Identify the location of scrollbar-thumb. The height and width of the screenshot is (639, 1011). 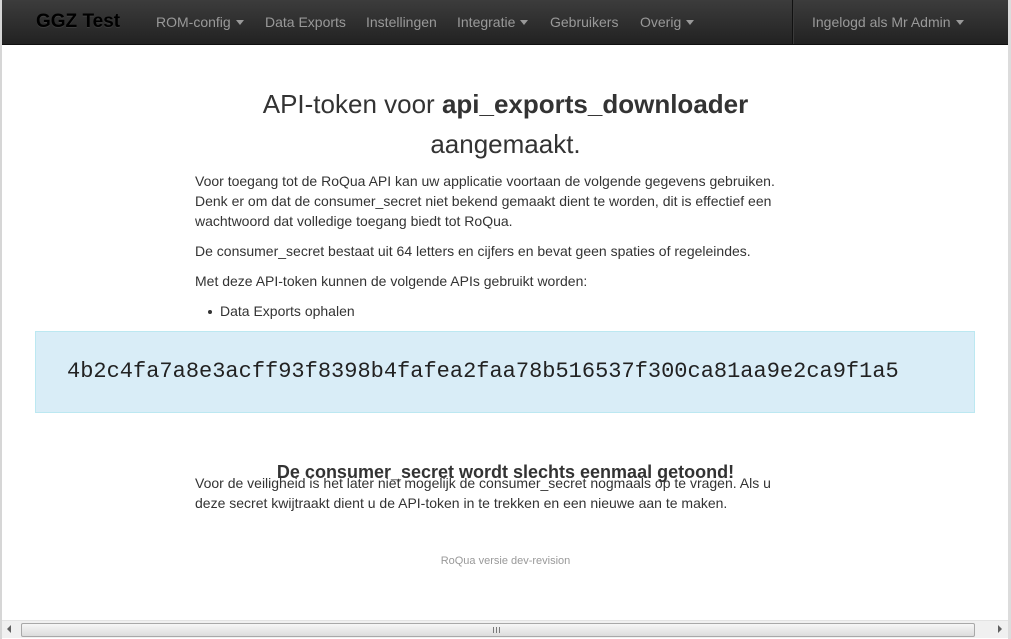
(498, 630).